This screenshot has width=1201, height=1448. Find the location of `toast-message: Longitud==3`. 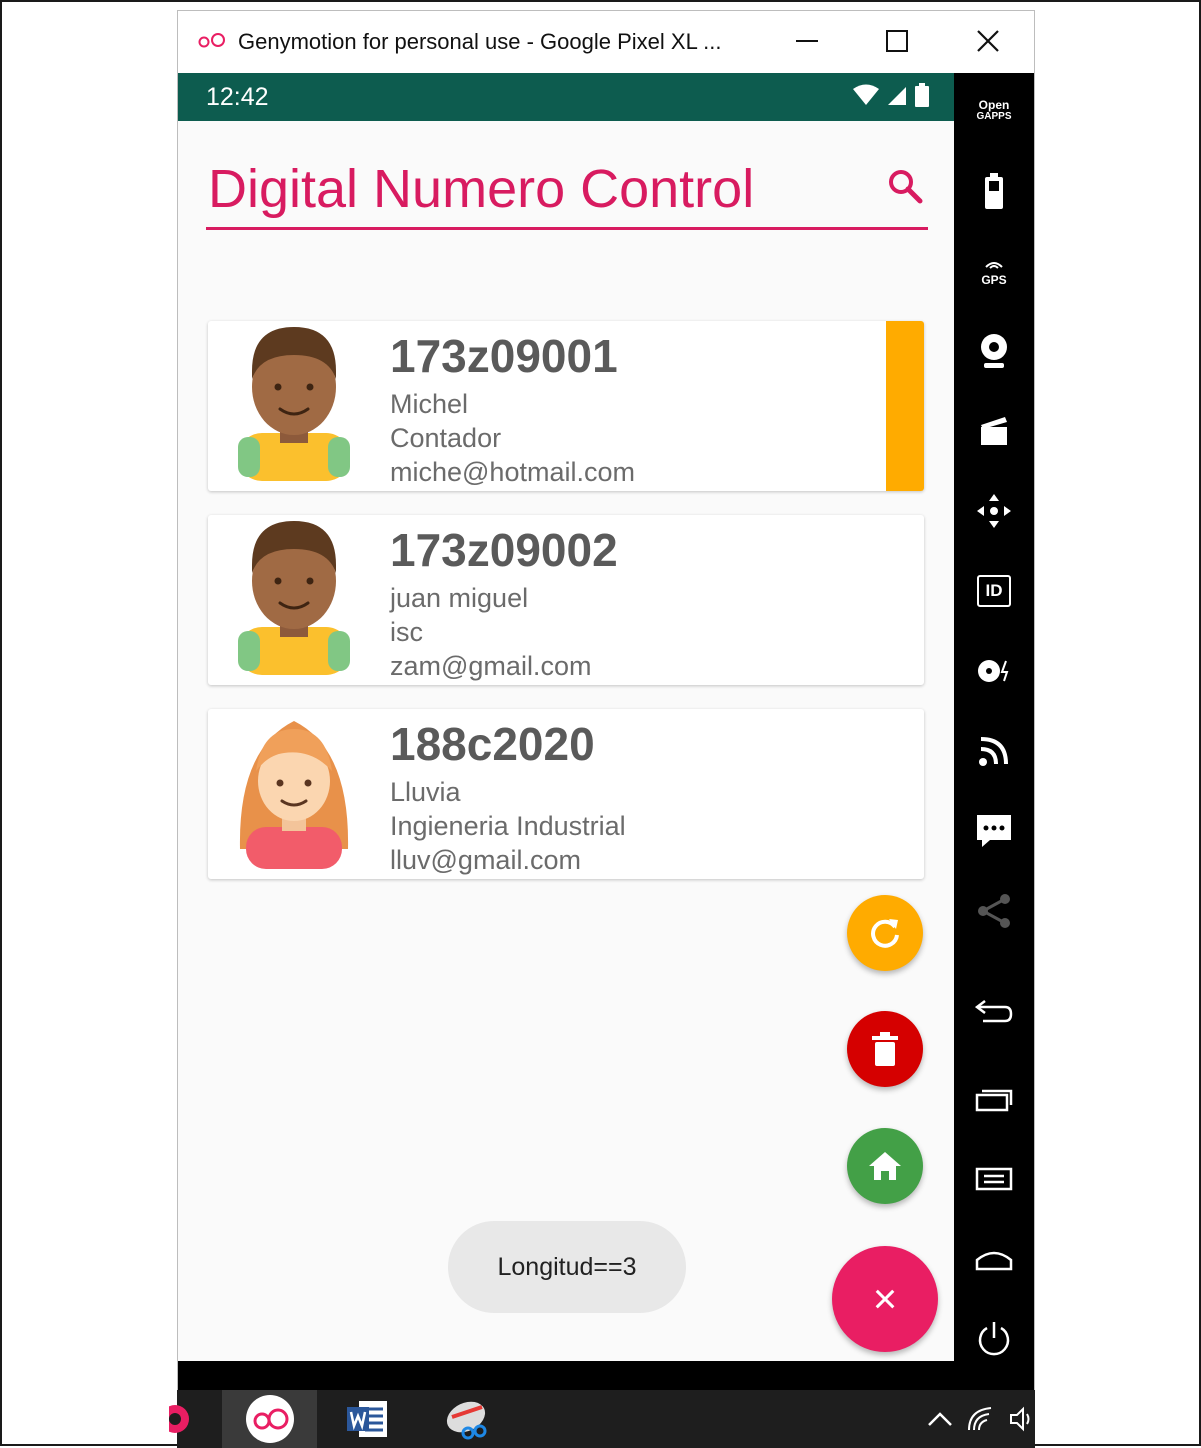

toast-message: Longitud==3 is located at coordinates (567, 1267).